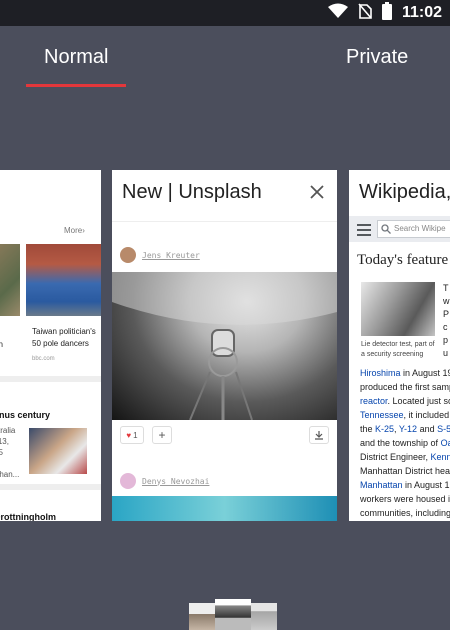  What do you see at coordinates (405, 513) in the screenshot?
I see `article-line: communities, including` at bounding box center [405, 513].